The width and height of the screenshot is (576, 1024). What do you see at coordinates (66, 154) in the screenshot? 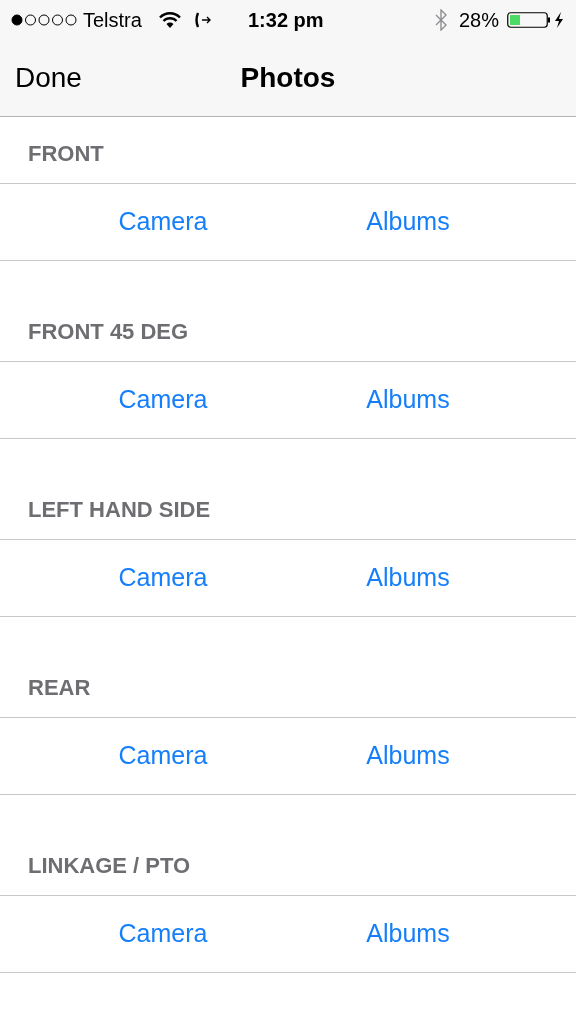
I see `section-header: FRONT` at bounding box center [66, 154].